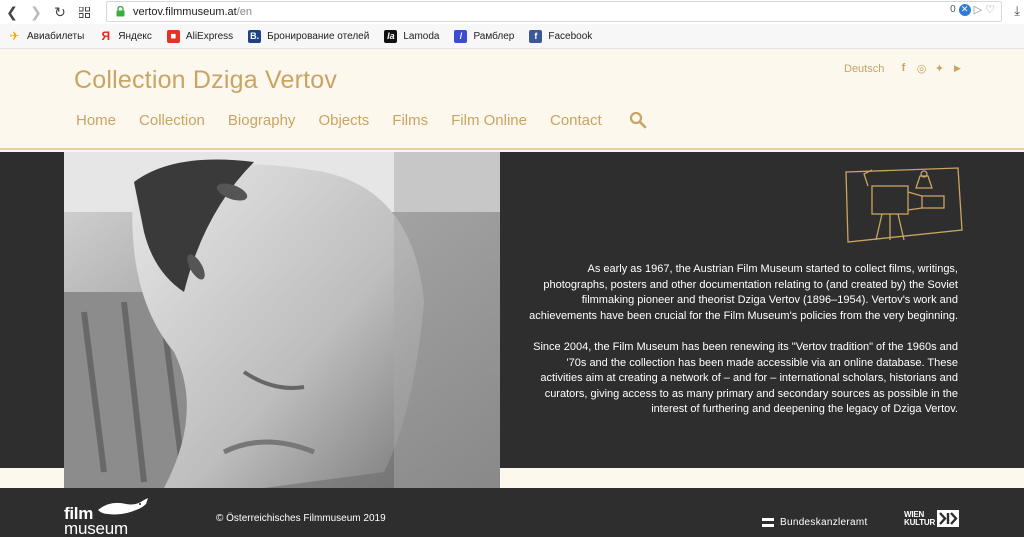  What do you see at coordinates (14, 36) in the screenshot?
I see `plane-icon: ✈` at bounding box center [14, 36].